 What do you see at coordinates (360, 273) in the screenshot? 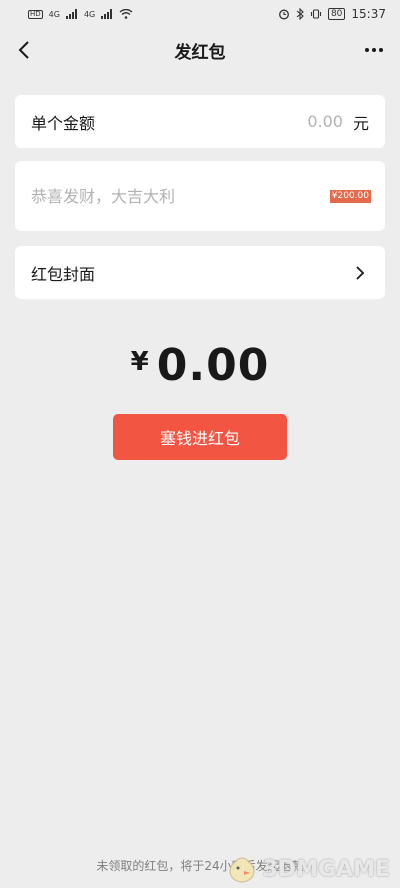
I see `chevron-right-icon` at bounding box center [360, 273].